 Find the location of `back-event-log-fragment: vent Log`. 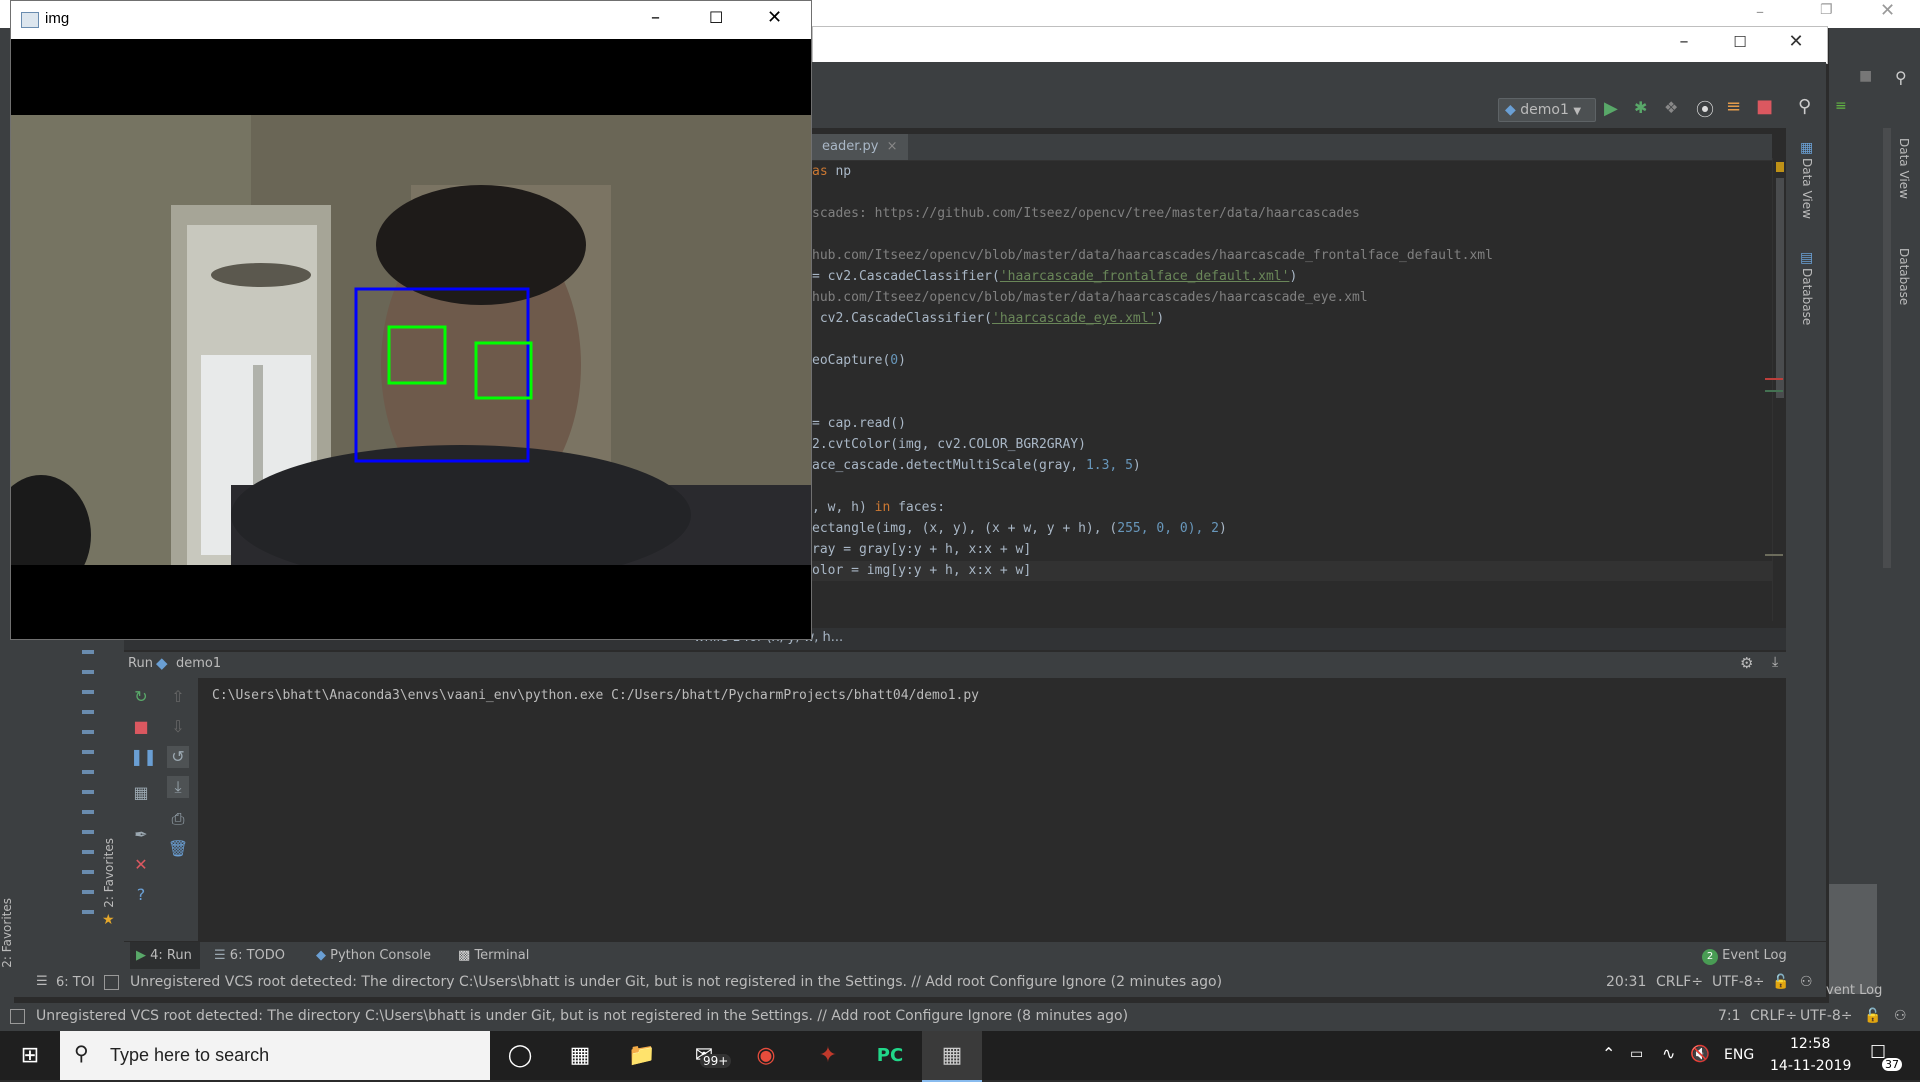

back-event-log-fragment: vent Log is located at coordinates (1854, 990).